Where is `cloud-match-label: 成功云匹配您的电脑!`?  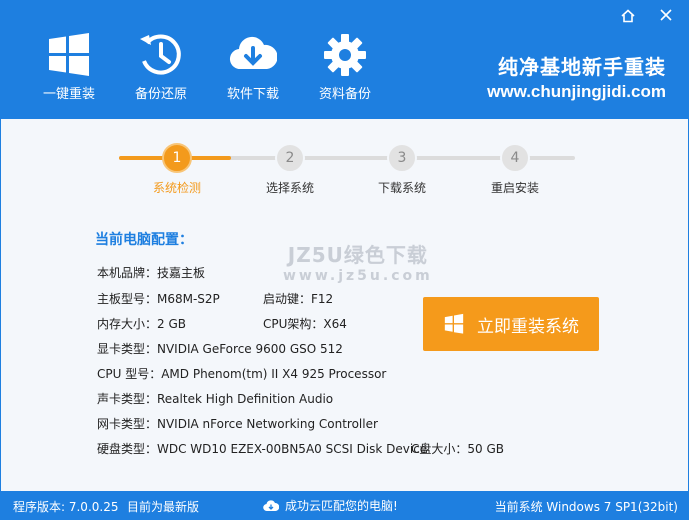
cloud-match-label: 成功云匹配您的电脑! is located at coordinates (341, 506).